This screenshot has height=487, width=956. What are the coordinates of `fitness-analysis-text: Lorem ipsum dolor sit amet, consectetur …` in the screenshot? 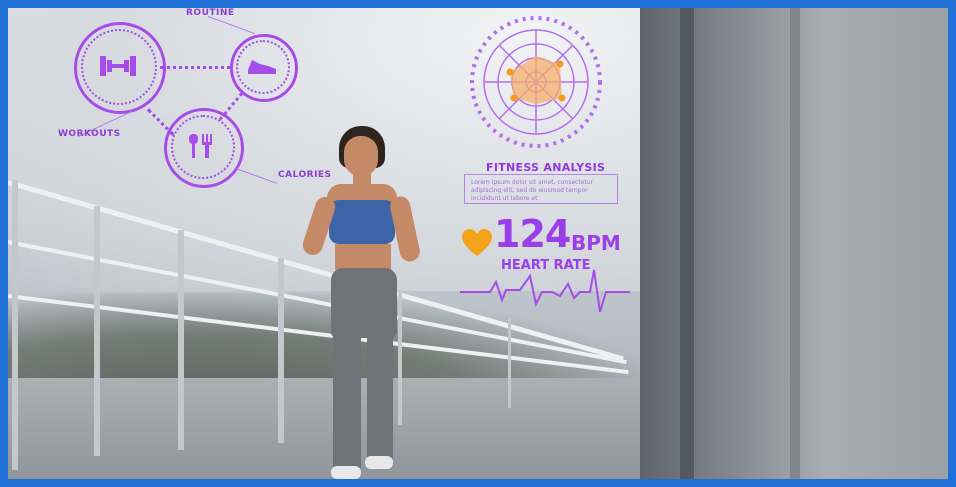 It's located at (532, 190).